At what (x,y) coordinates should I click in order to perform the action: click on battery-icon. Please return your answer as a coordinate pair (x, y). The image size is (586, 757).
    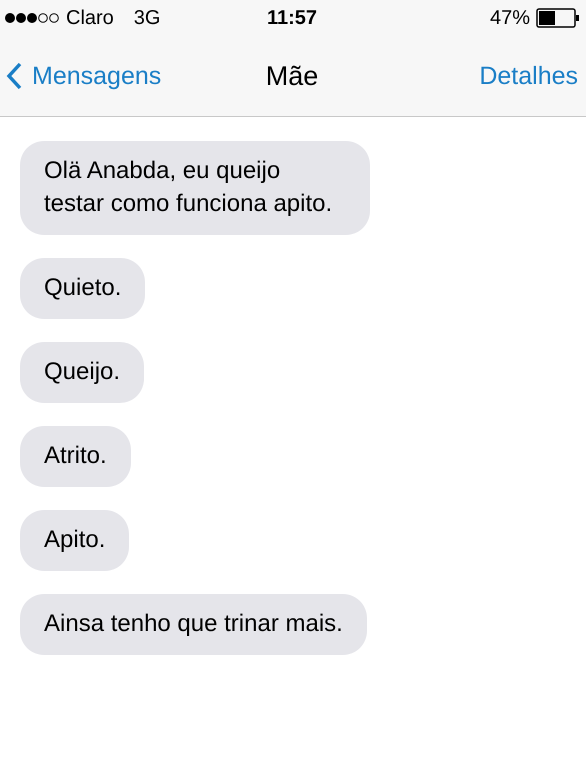
    Looking at the image, I should click on (558, 18).